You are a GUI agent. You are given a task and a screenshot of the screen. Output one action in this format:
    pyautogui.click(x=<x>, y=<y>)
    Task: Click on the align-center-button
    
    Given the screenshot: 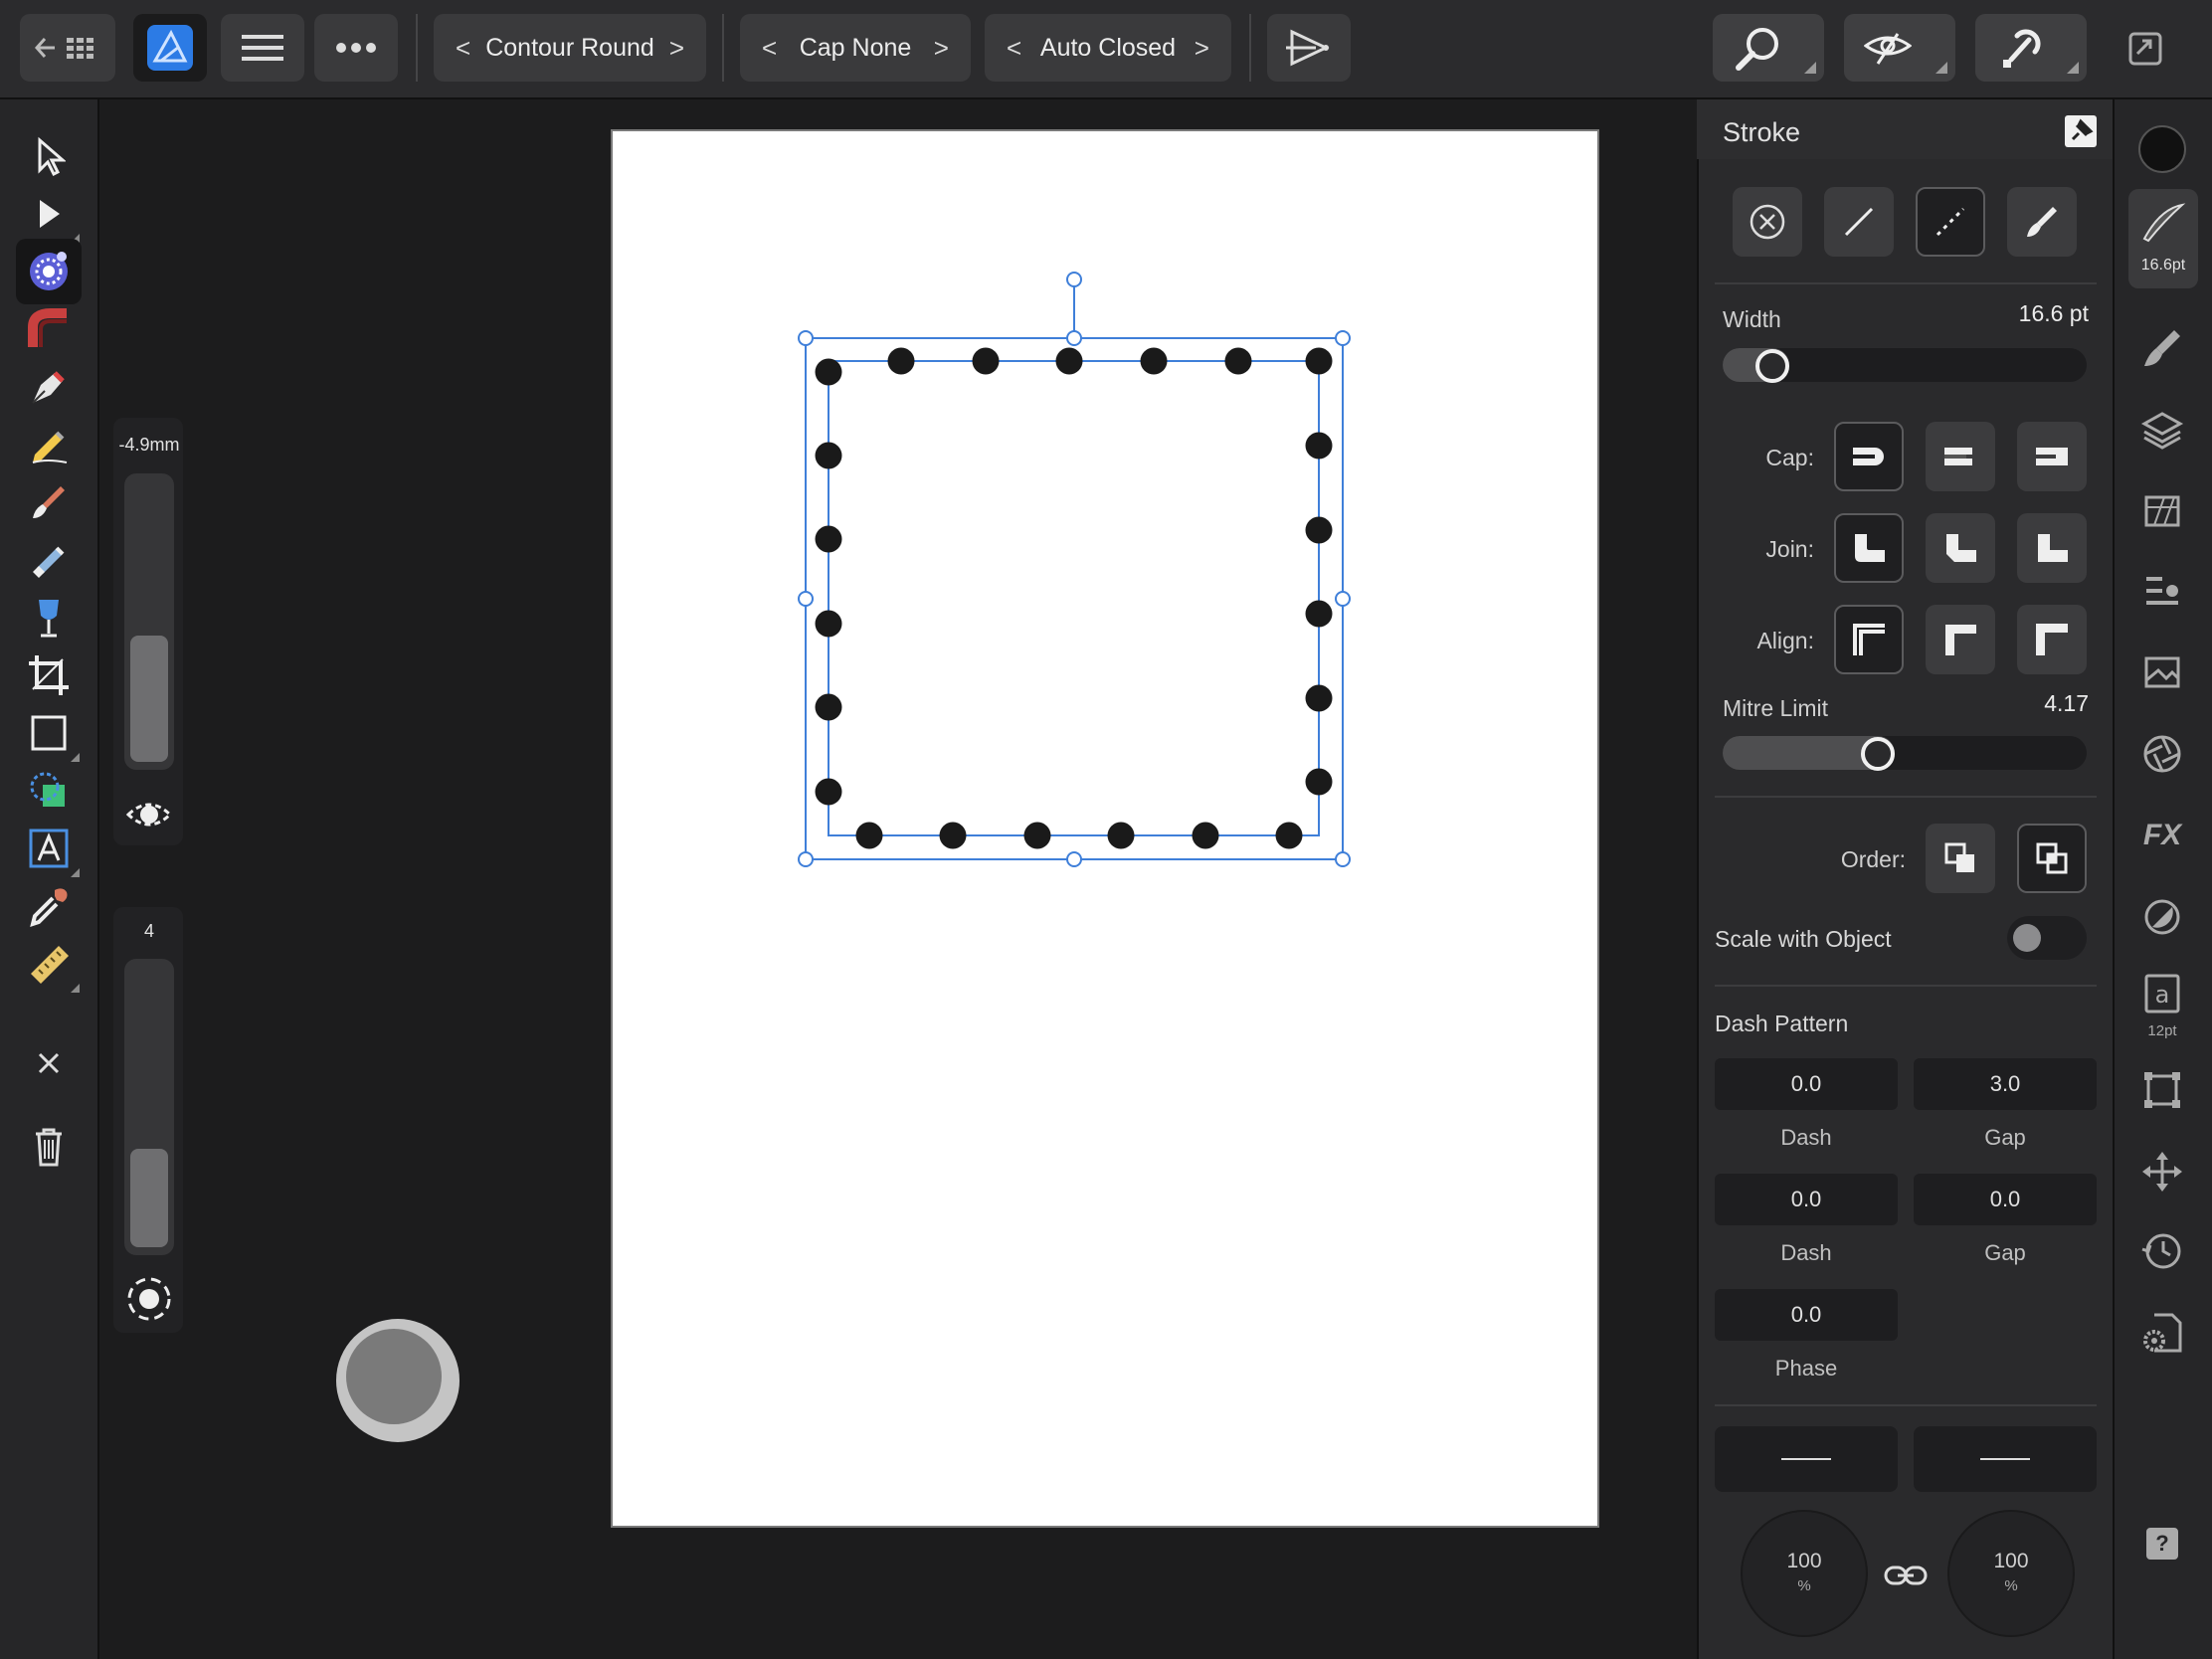 What is the action you would take?
    pyautogui.click(x=1869, y=639)
    